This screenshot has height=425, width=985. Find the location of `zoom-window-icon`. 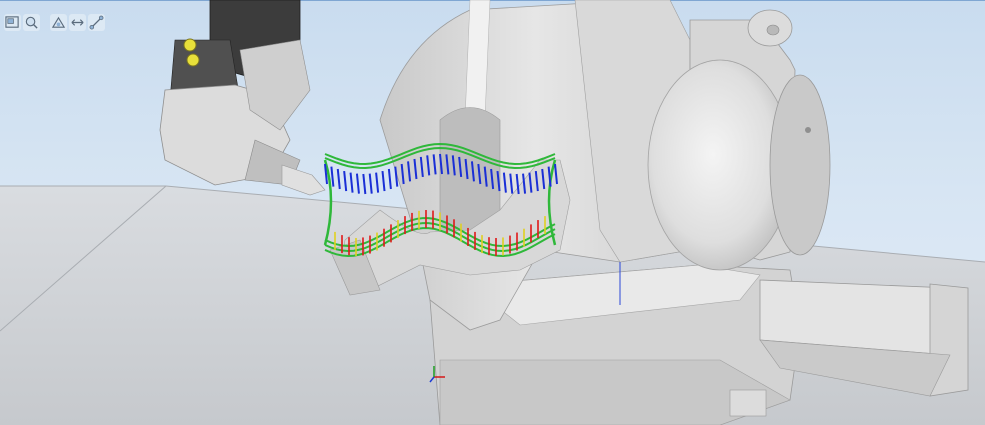

zoom-window-icon is located at coordinates (12, 22).